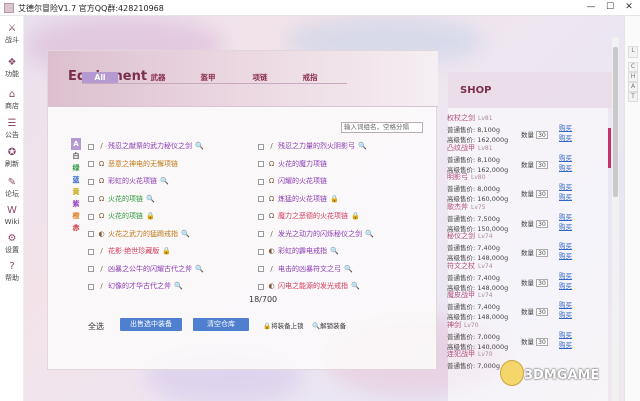 The width and height of the screenshot is (640, 401). Describe the element at coordinates (132, 181) in the screenshot. I see `equipment-name: 彩虹的火花项链` at that location.